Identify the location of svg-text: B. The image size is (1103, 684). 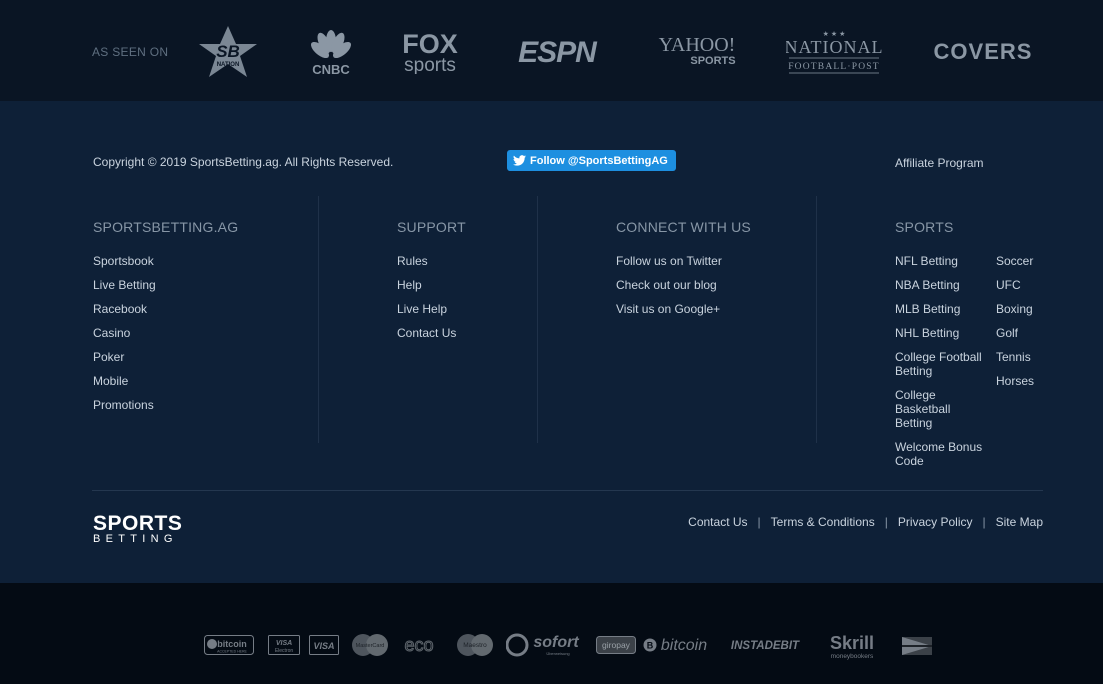
(650, 646).